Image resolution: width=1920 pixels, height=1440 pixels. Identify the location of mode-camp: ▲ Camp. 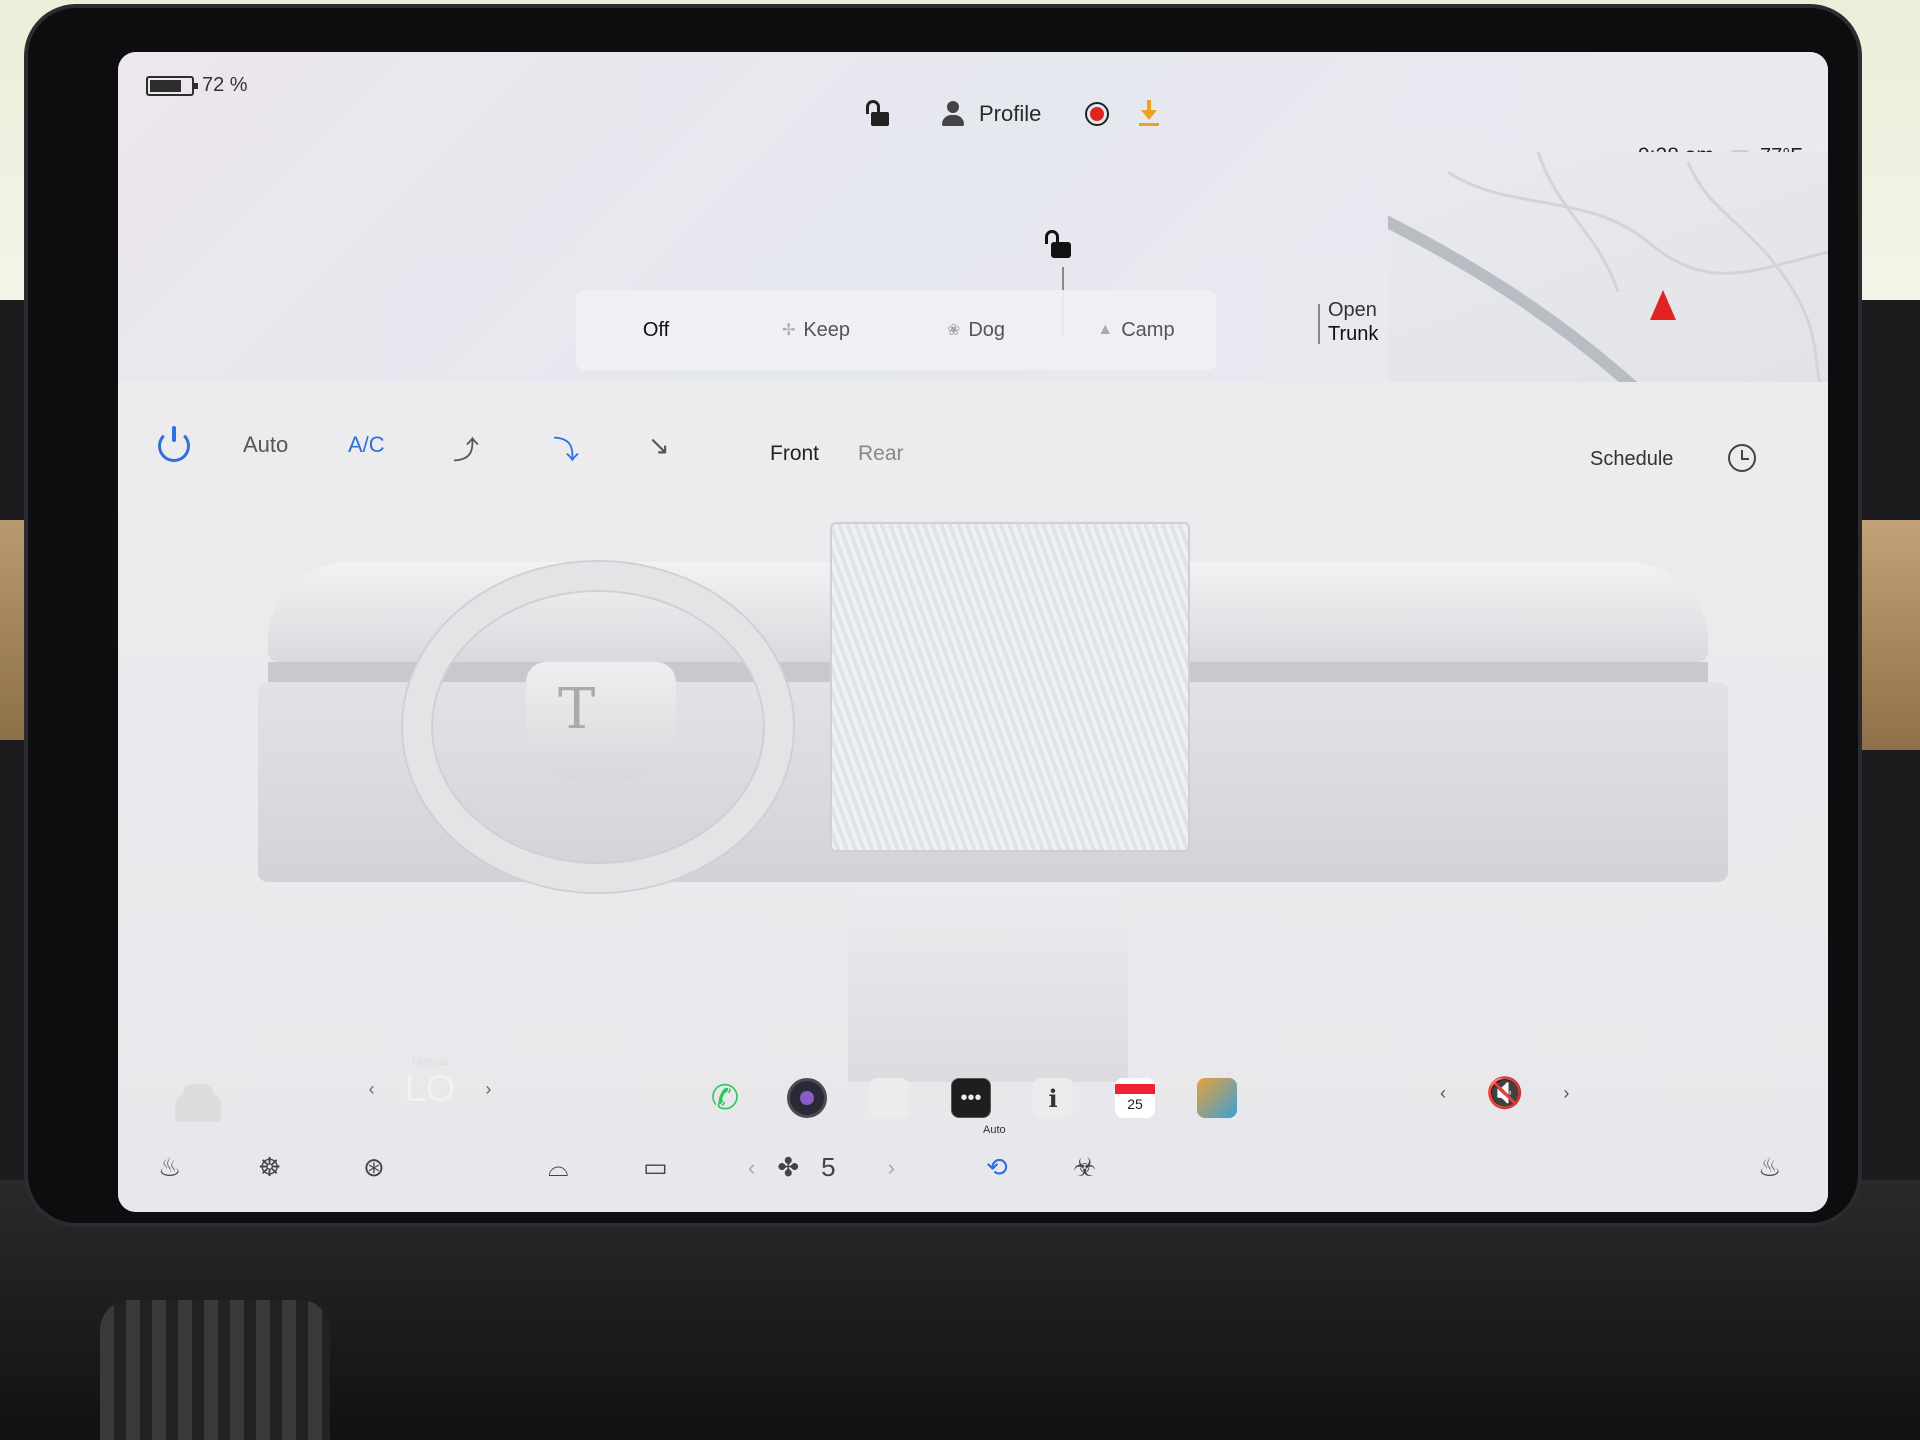
(1136, 330).